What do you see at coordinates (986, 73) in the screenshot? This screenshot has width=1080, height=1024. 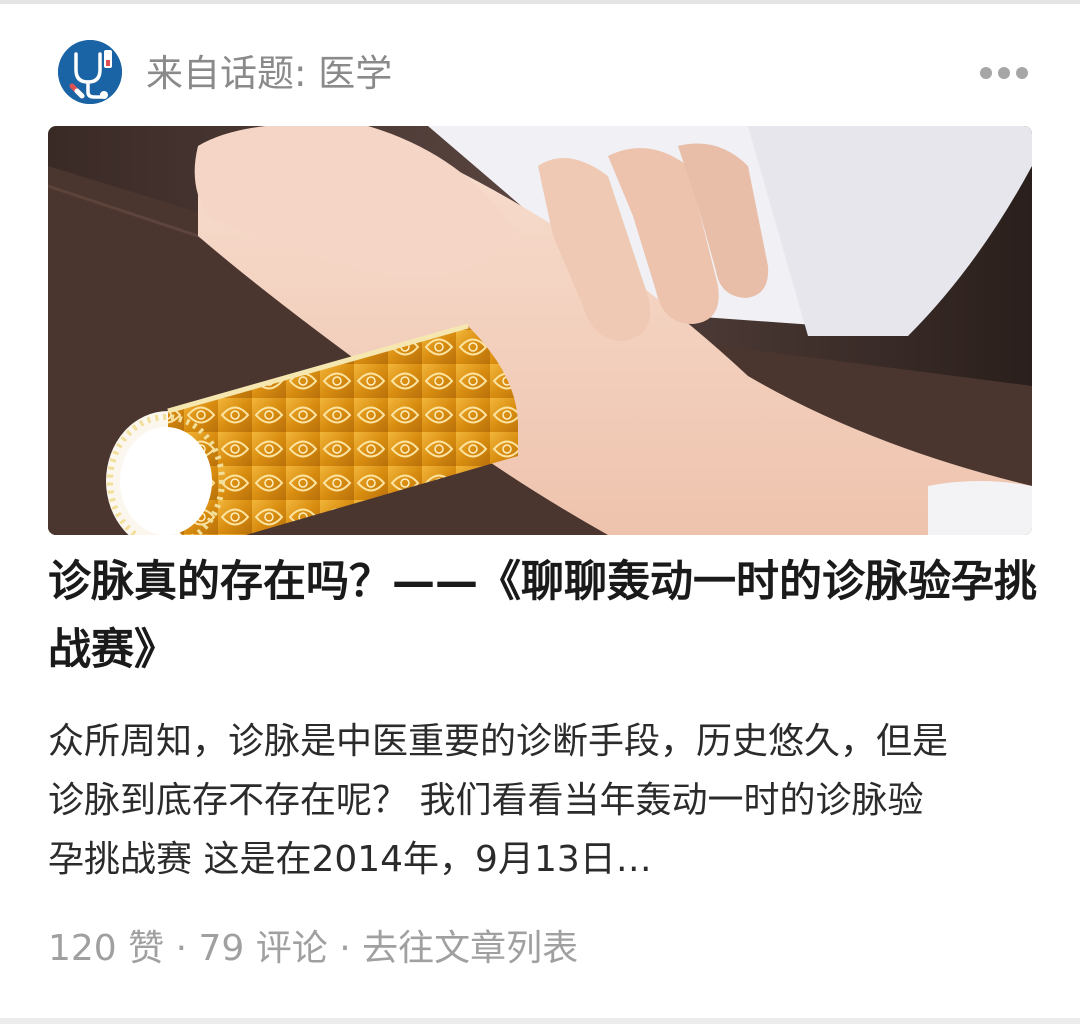 I see `more-dots-icon` at bounding box center [986, 73].